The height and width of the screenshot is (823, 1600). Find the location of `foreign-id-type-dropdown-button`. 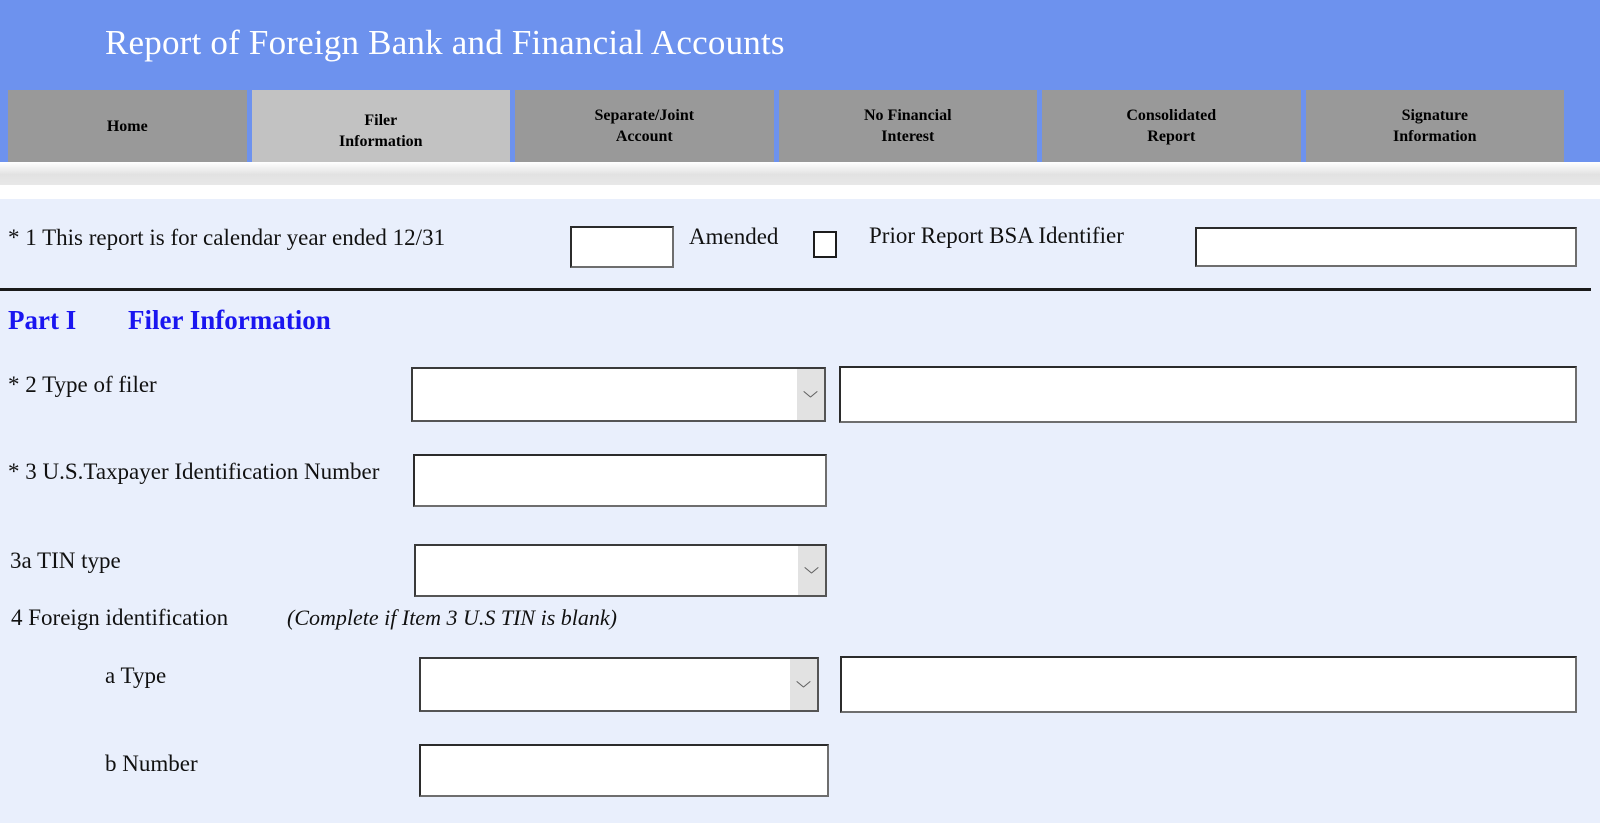

foreign-id-type-dropdown-button is located at coordinates (803, 684).